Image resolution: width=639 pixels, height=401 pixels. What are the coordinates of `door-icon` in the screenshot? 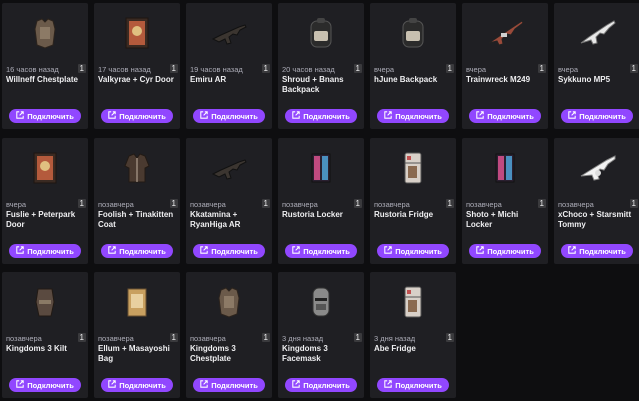 It's located at (45, 168).